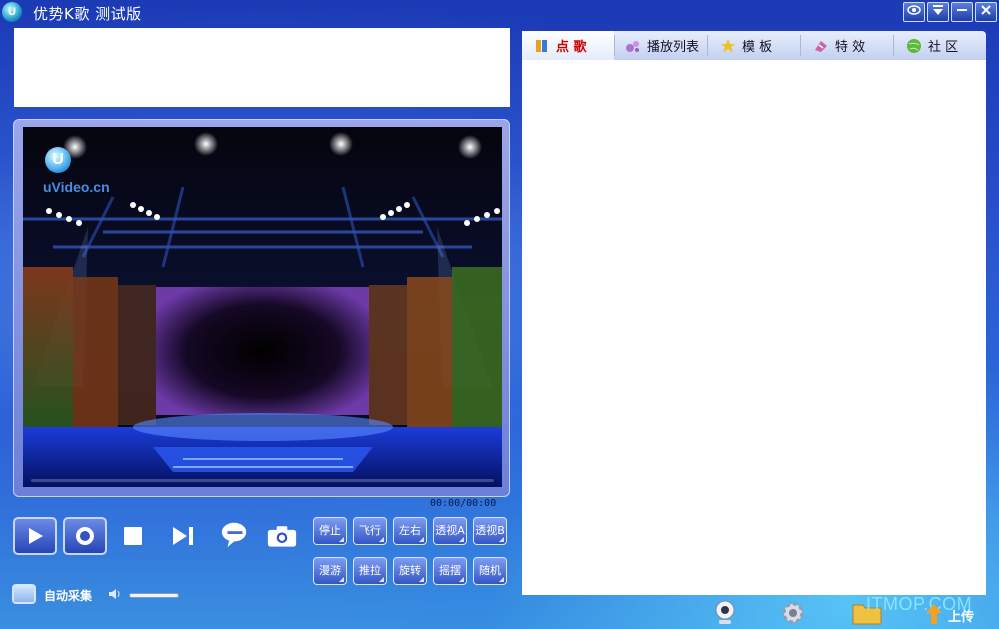 The height and width of the screenshot is (629, 999). What do you see at coordinates (262, 67) in the screenshot?
I see `lyrics-display` at bounding box center [262, 67].